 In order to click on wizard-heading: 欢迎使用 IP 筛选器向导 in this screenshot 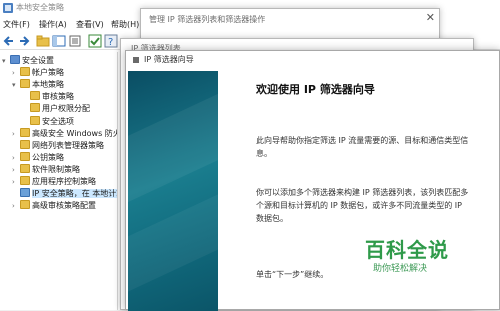, I will do `click(315, 89)`.